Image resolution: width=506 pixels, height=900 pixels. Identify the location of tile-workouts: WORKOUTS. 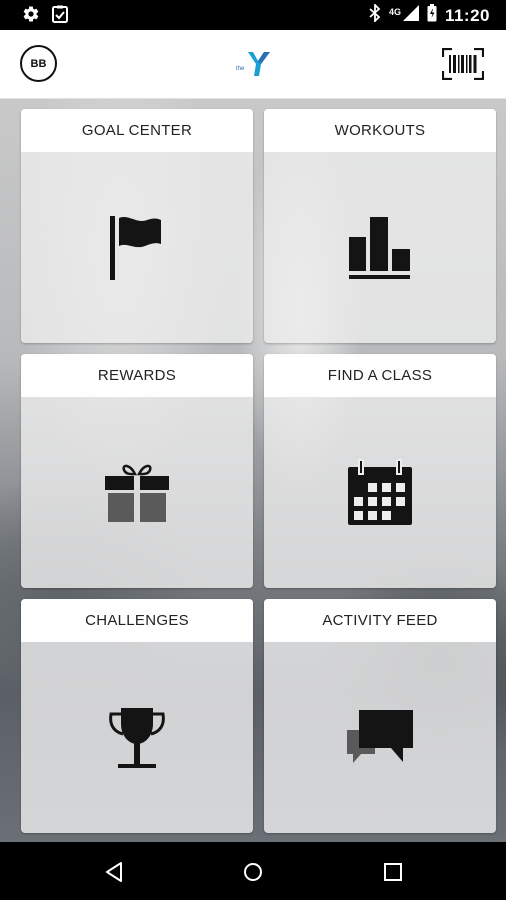
(380, 226).